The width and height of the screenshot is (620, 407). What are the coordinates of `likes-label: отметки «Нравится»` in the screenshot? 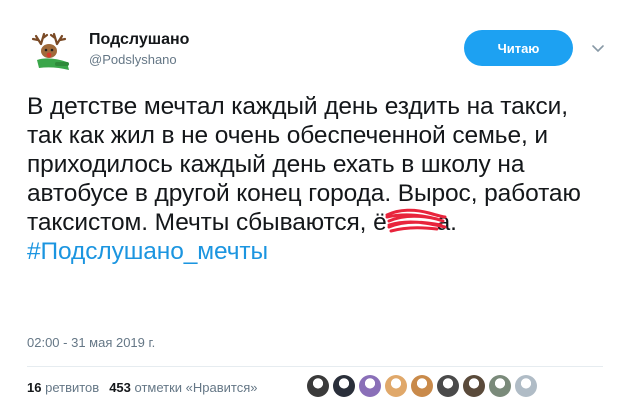 It's located at (196, 387).